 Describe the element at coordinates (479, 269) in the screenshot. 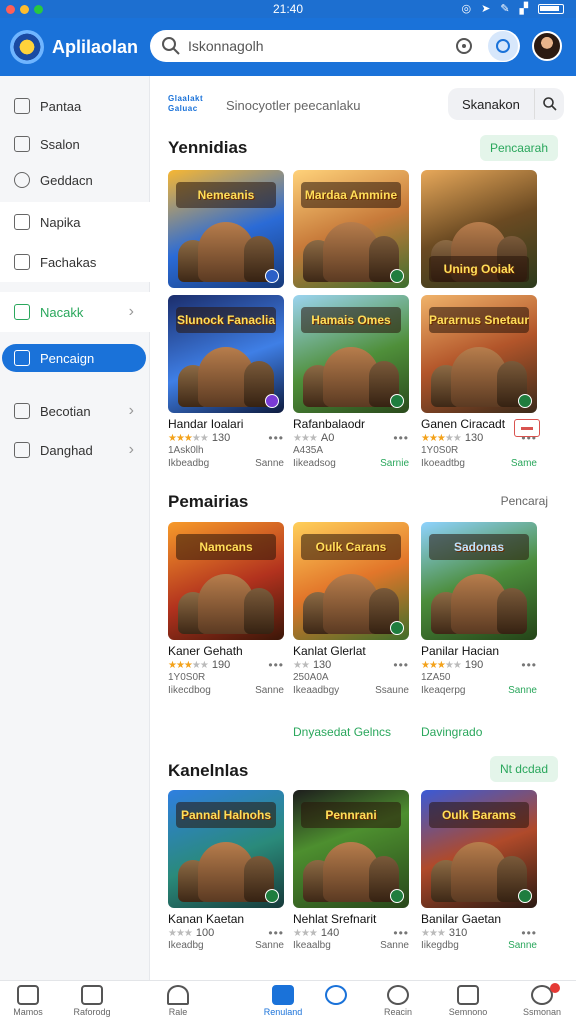

I see `game-art-title: Uning Ooiak` at that location.